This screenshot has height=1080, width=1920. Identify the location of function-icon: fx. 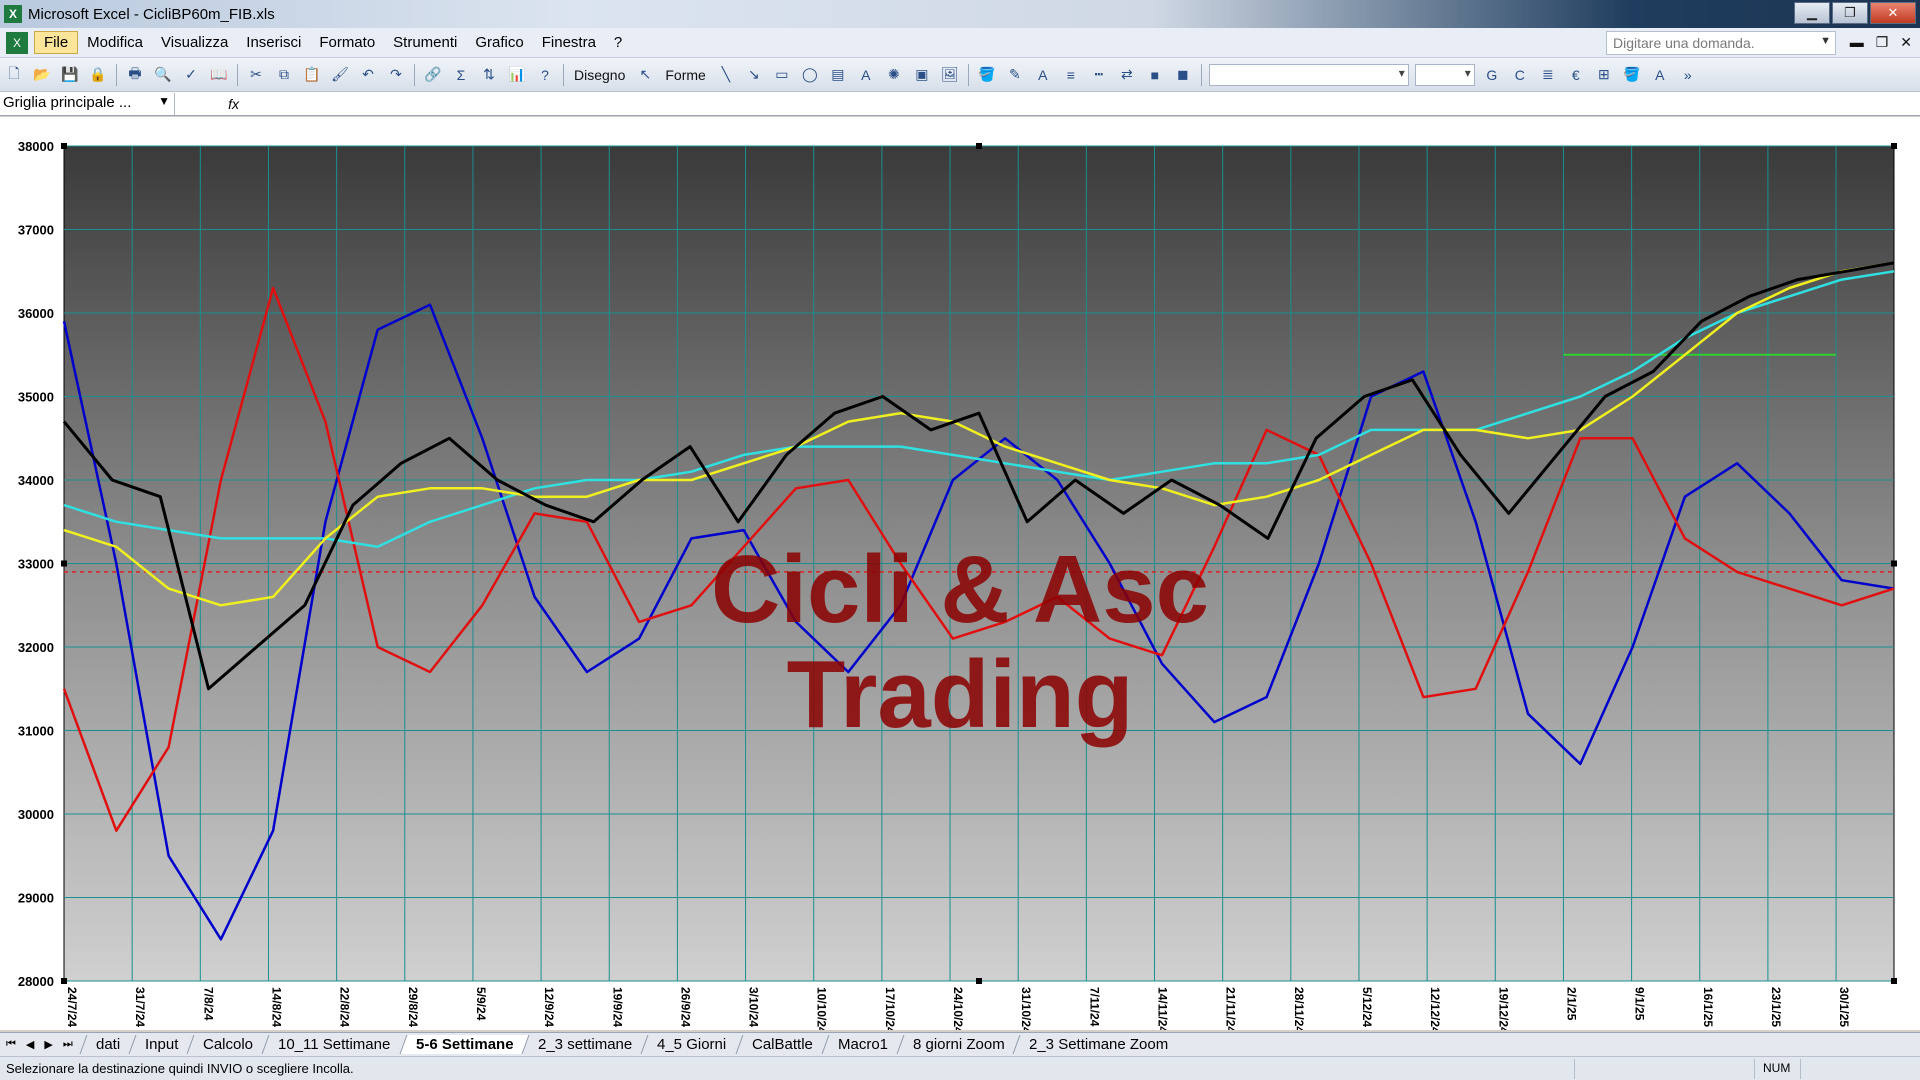
(210, 104).